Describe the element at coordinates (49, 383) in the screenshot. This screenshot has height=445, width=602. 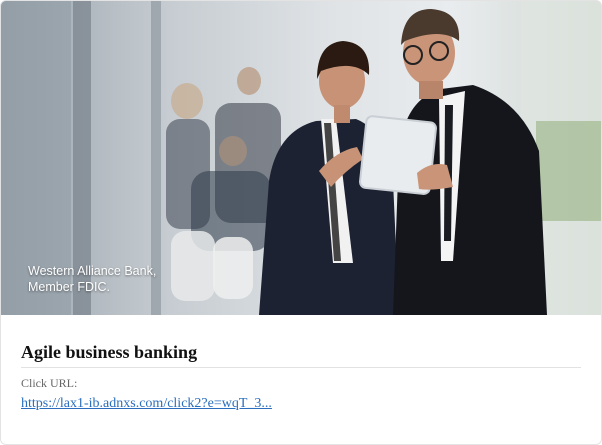
I see `click-url-label: Click URL:` at that location.